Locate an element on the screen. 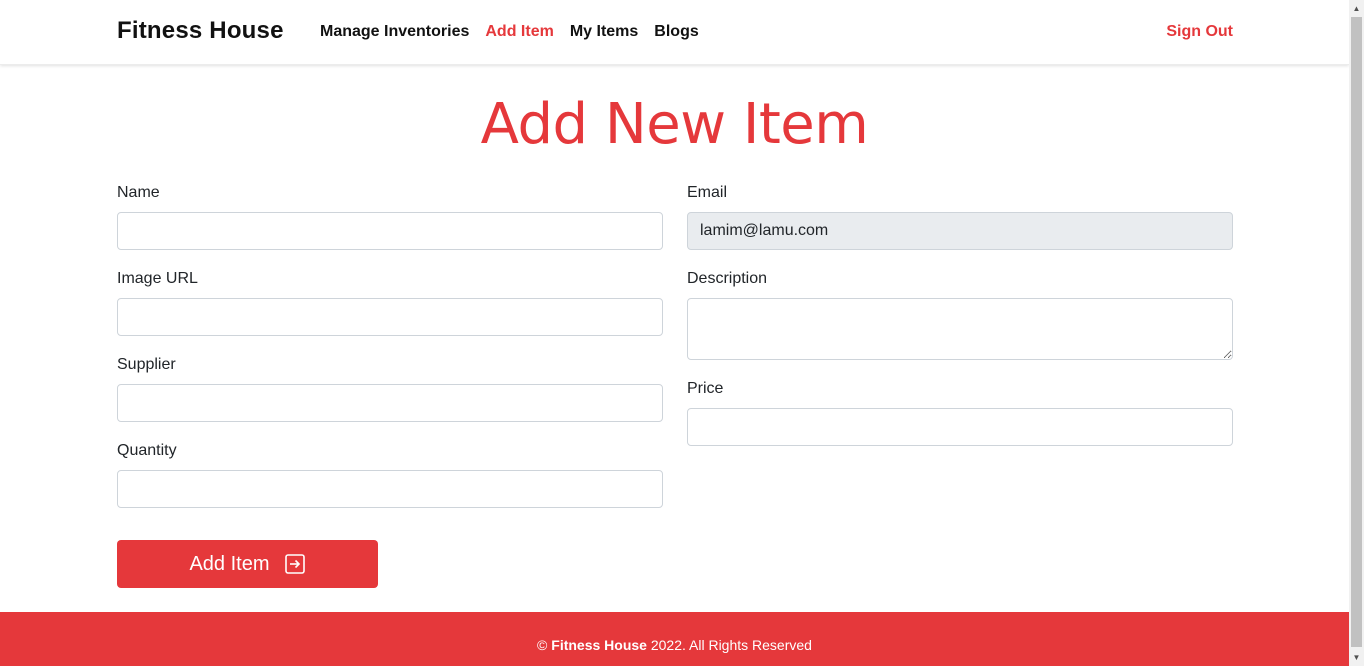  name-label: Name is located at coordinates (138, 192).